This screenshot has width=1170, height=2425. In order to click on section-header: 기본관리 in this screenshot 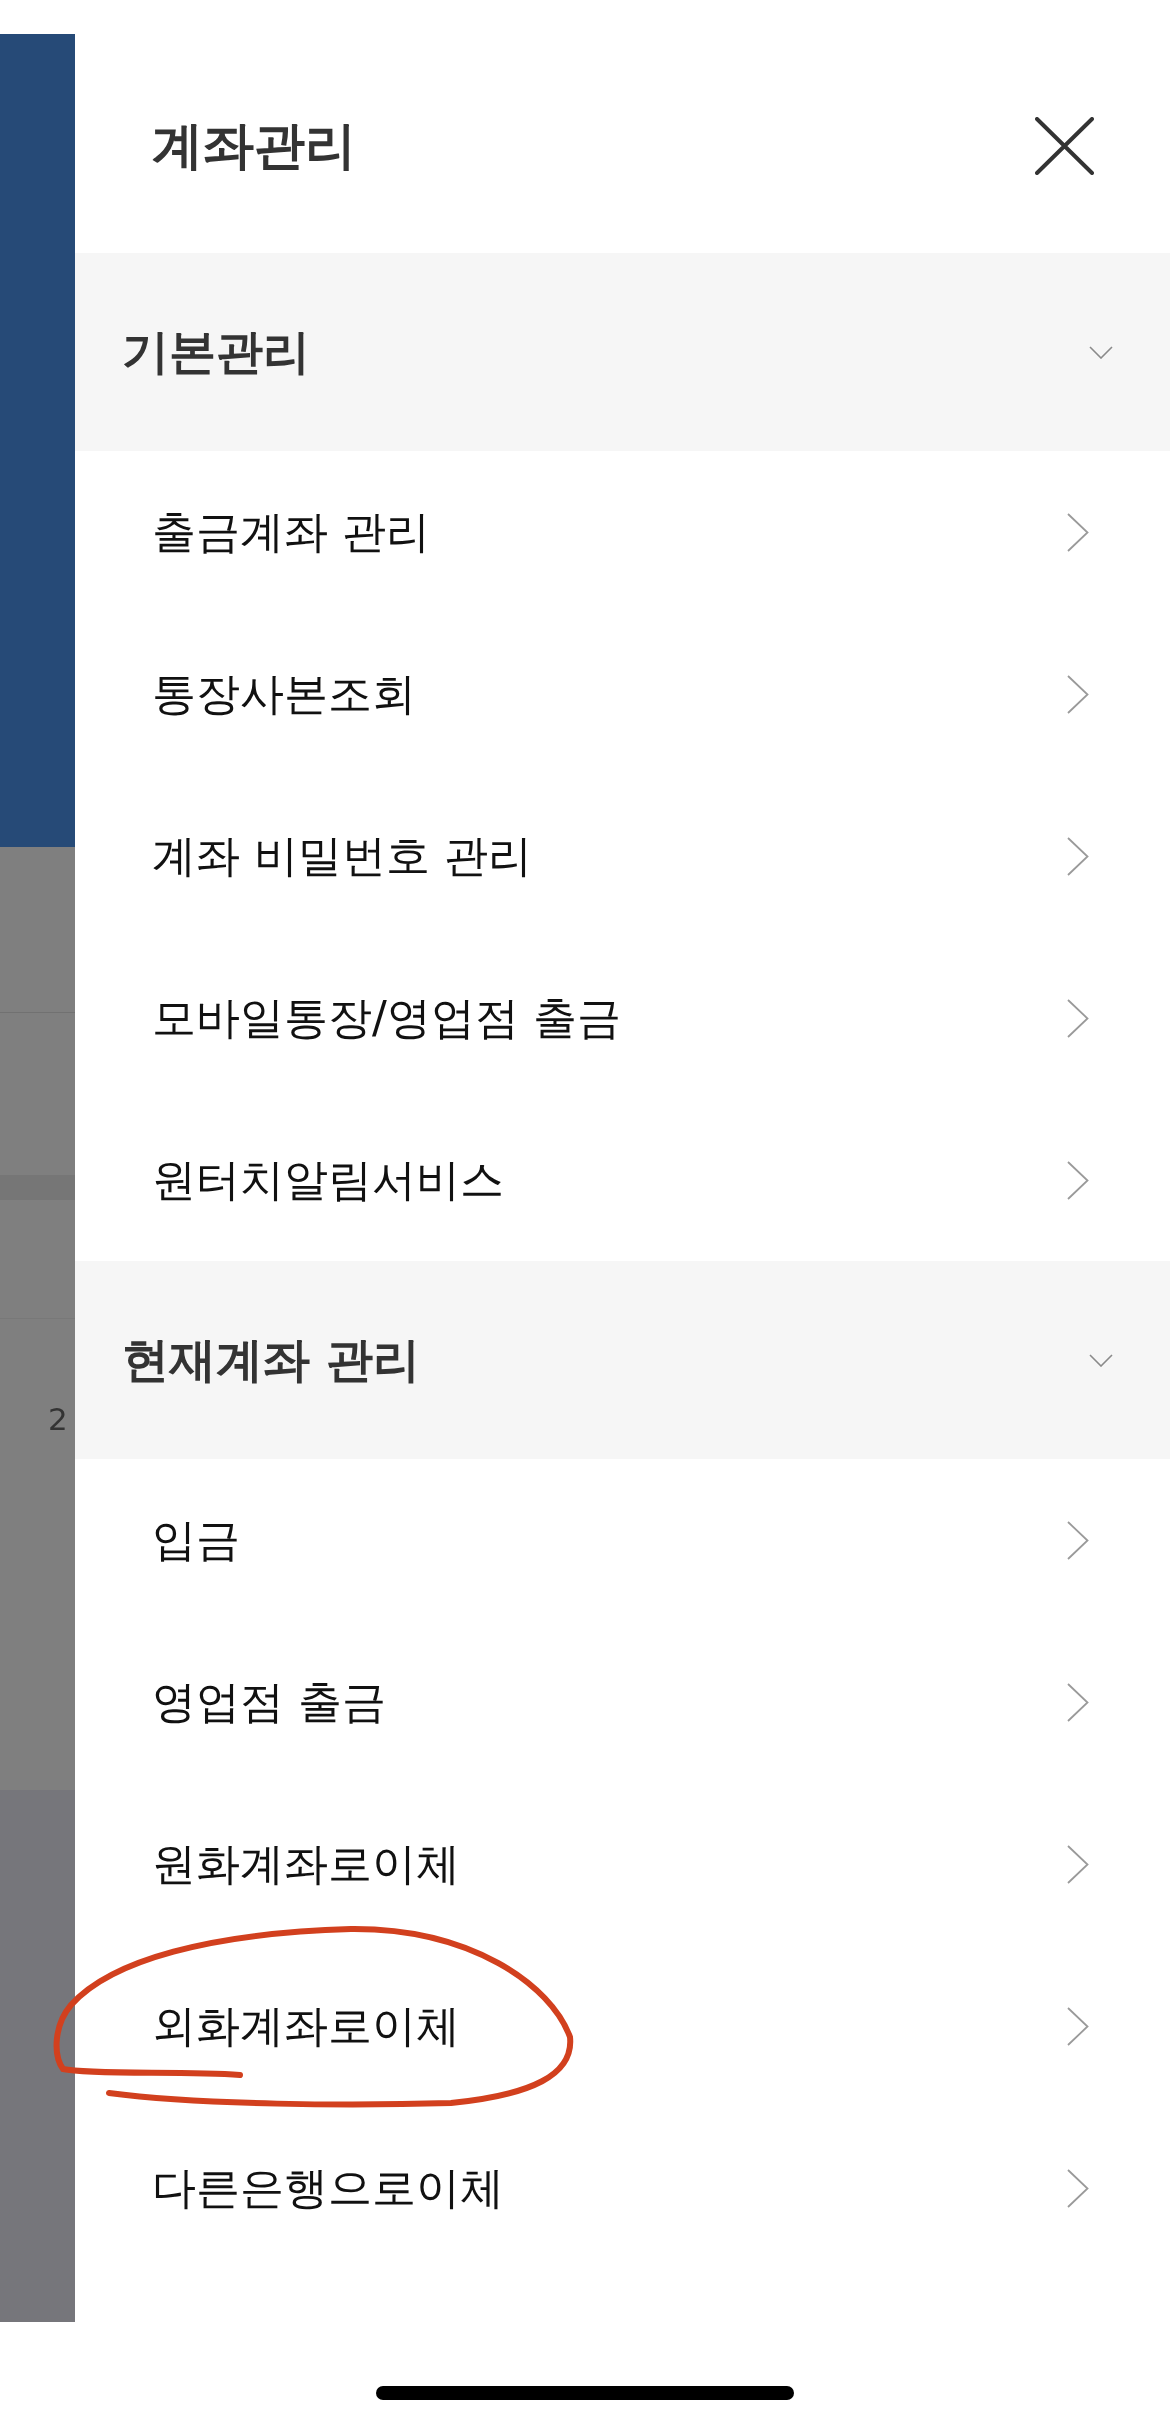, I will do `click(622, 352)`.